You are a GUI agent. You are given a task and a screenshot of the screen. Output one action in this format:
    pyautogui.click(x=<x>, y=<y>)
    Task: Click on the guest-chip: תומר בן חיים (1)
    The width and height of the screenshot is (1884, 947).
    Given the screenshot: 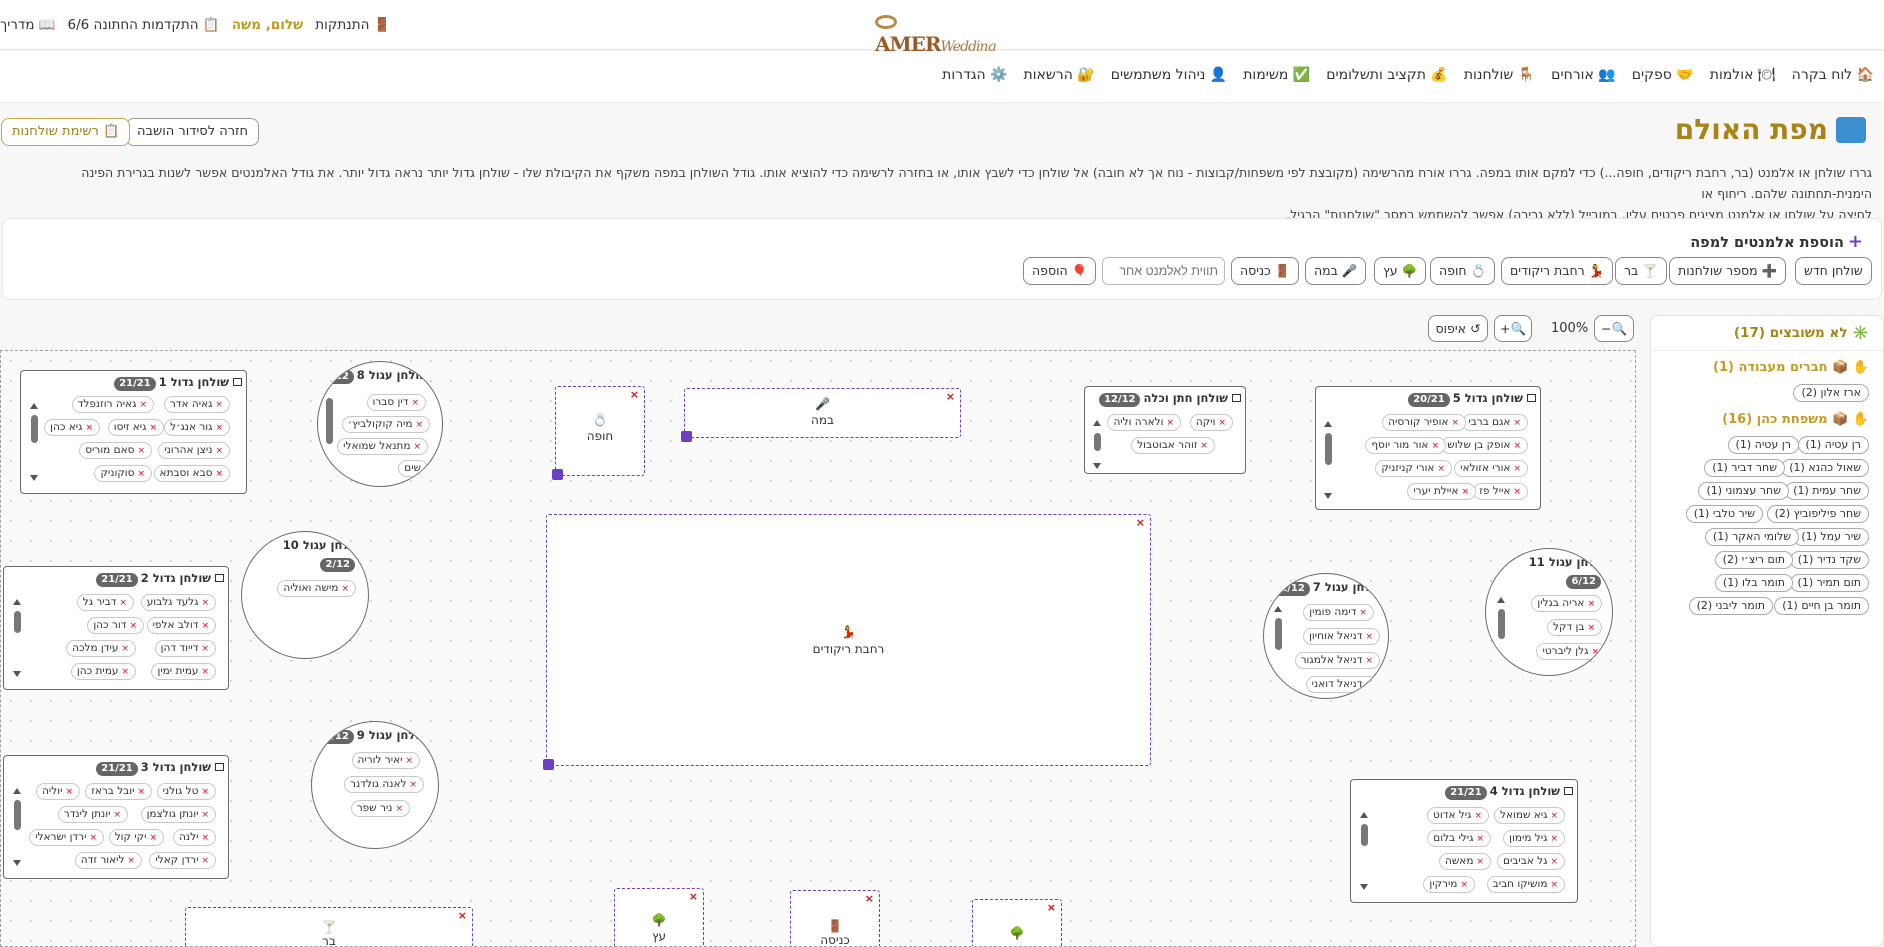 What is the action you would take?
    pyautogui.click(x=1821, y=606)
    